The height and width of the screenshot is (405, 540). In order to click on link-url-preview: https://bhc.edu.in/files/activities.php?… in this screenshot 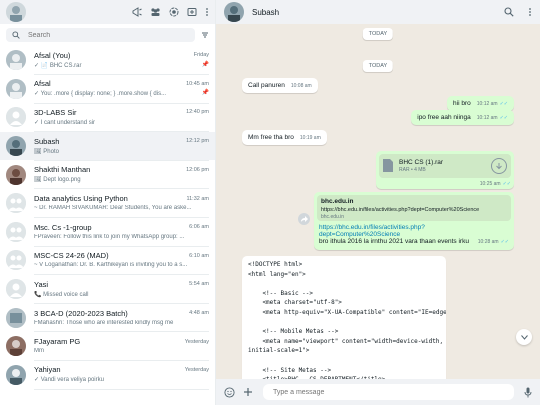, I will do `click(400, 210)`.